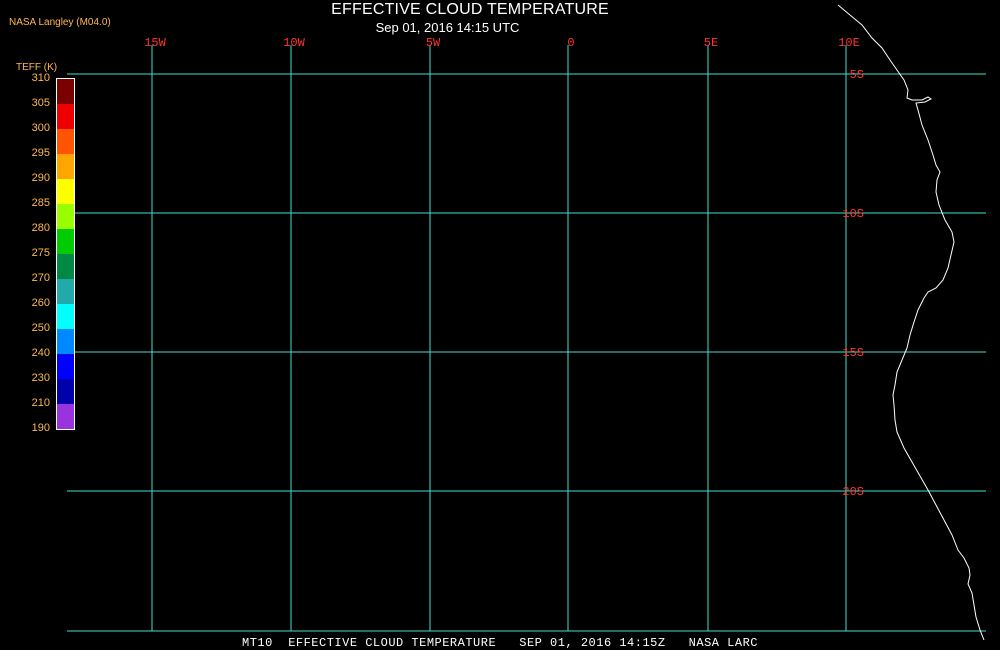 This screenshot has width=1000, height=650. I want to click on latitude-label: 10S, so click(853, 214).